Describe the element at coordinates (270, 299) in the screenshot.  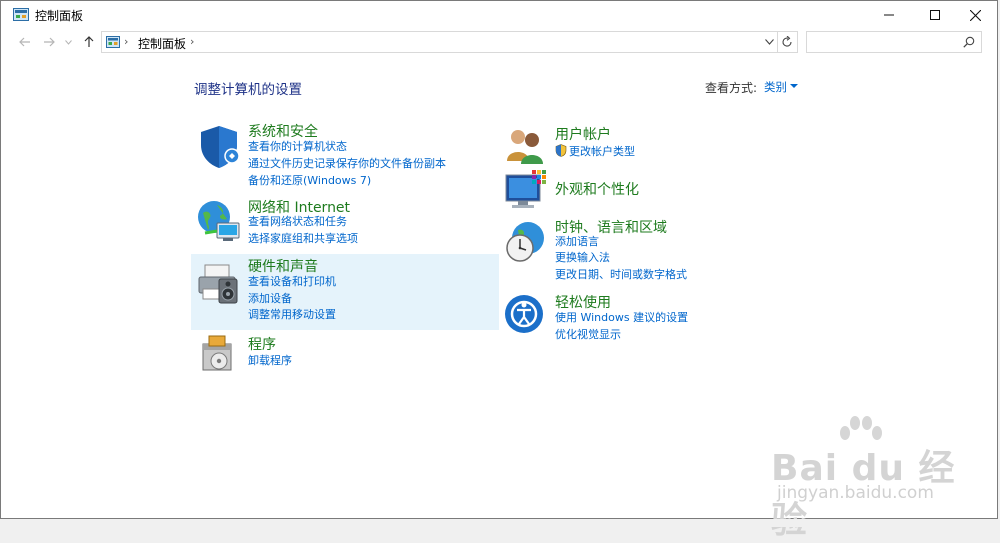
I see `category-link: 添加设备` at that location.